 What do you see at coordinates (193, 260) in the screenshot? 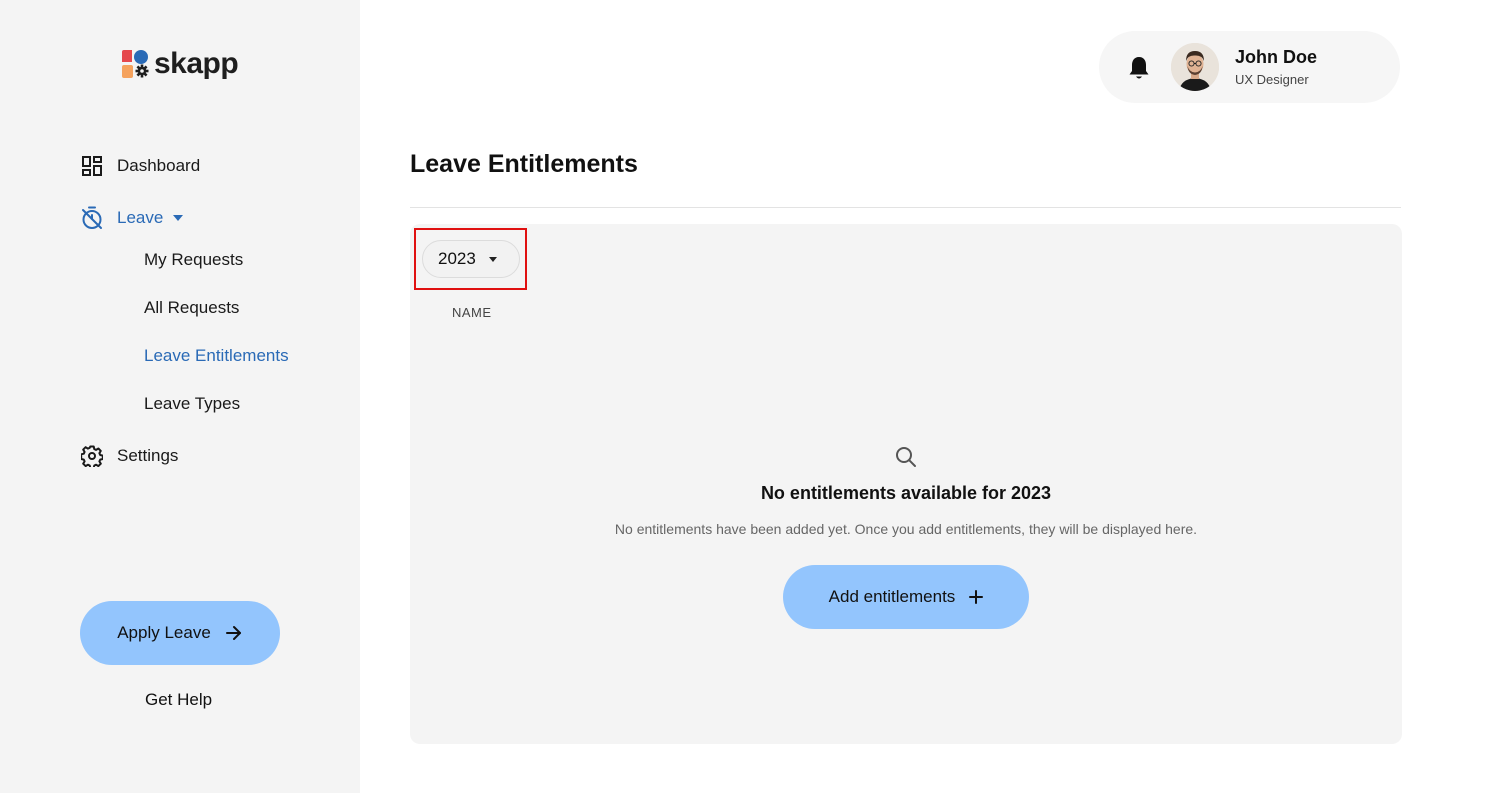
I see `sidebar-subitem-my-requests: My Requests` at bounding box center [193, 260].